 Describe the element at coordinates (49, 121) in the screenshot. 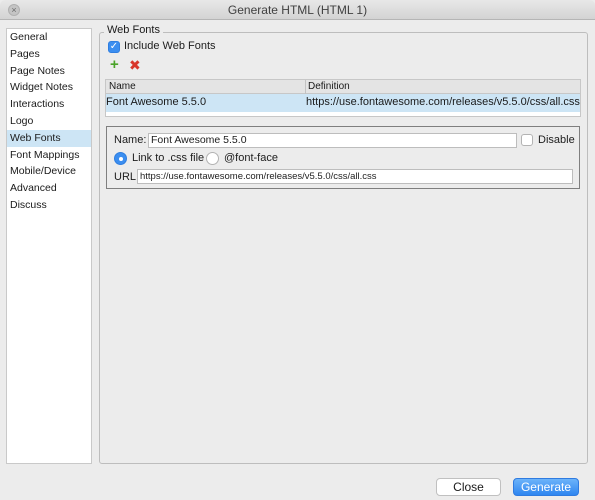

I see `sidebar-item-logo: Logo` at that location.